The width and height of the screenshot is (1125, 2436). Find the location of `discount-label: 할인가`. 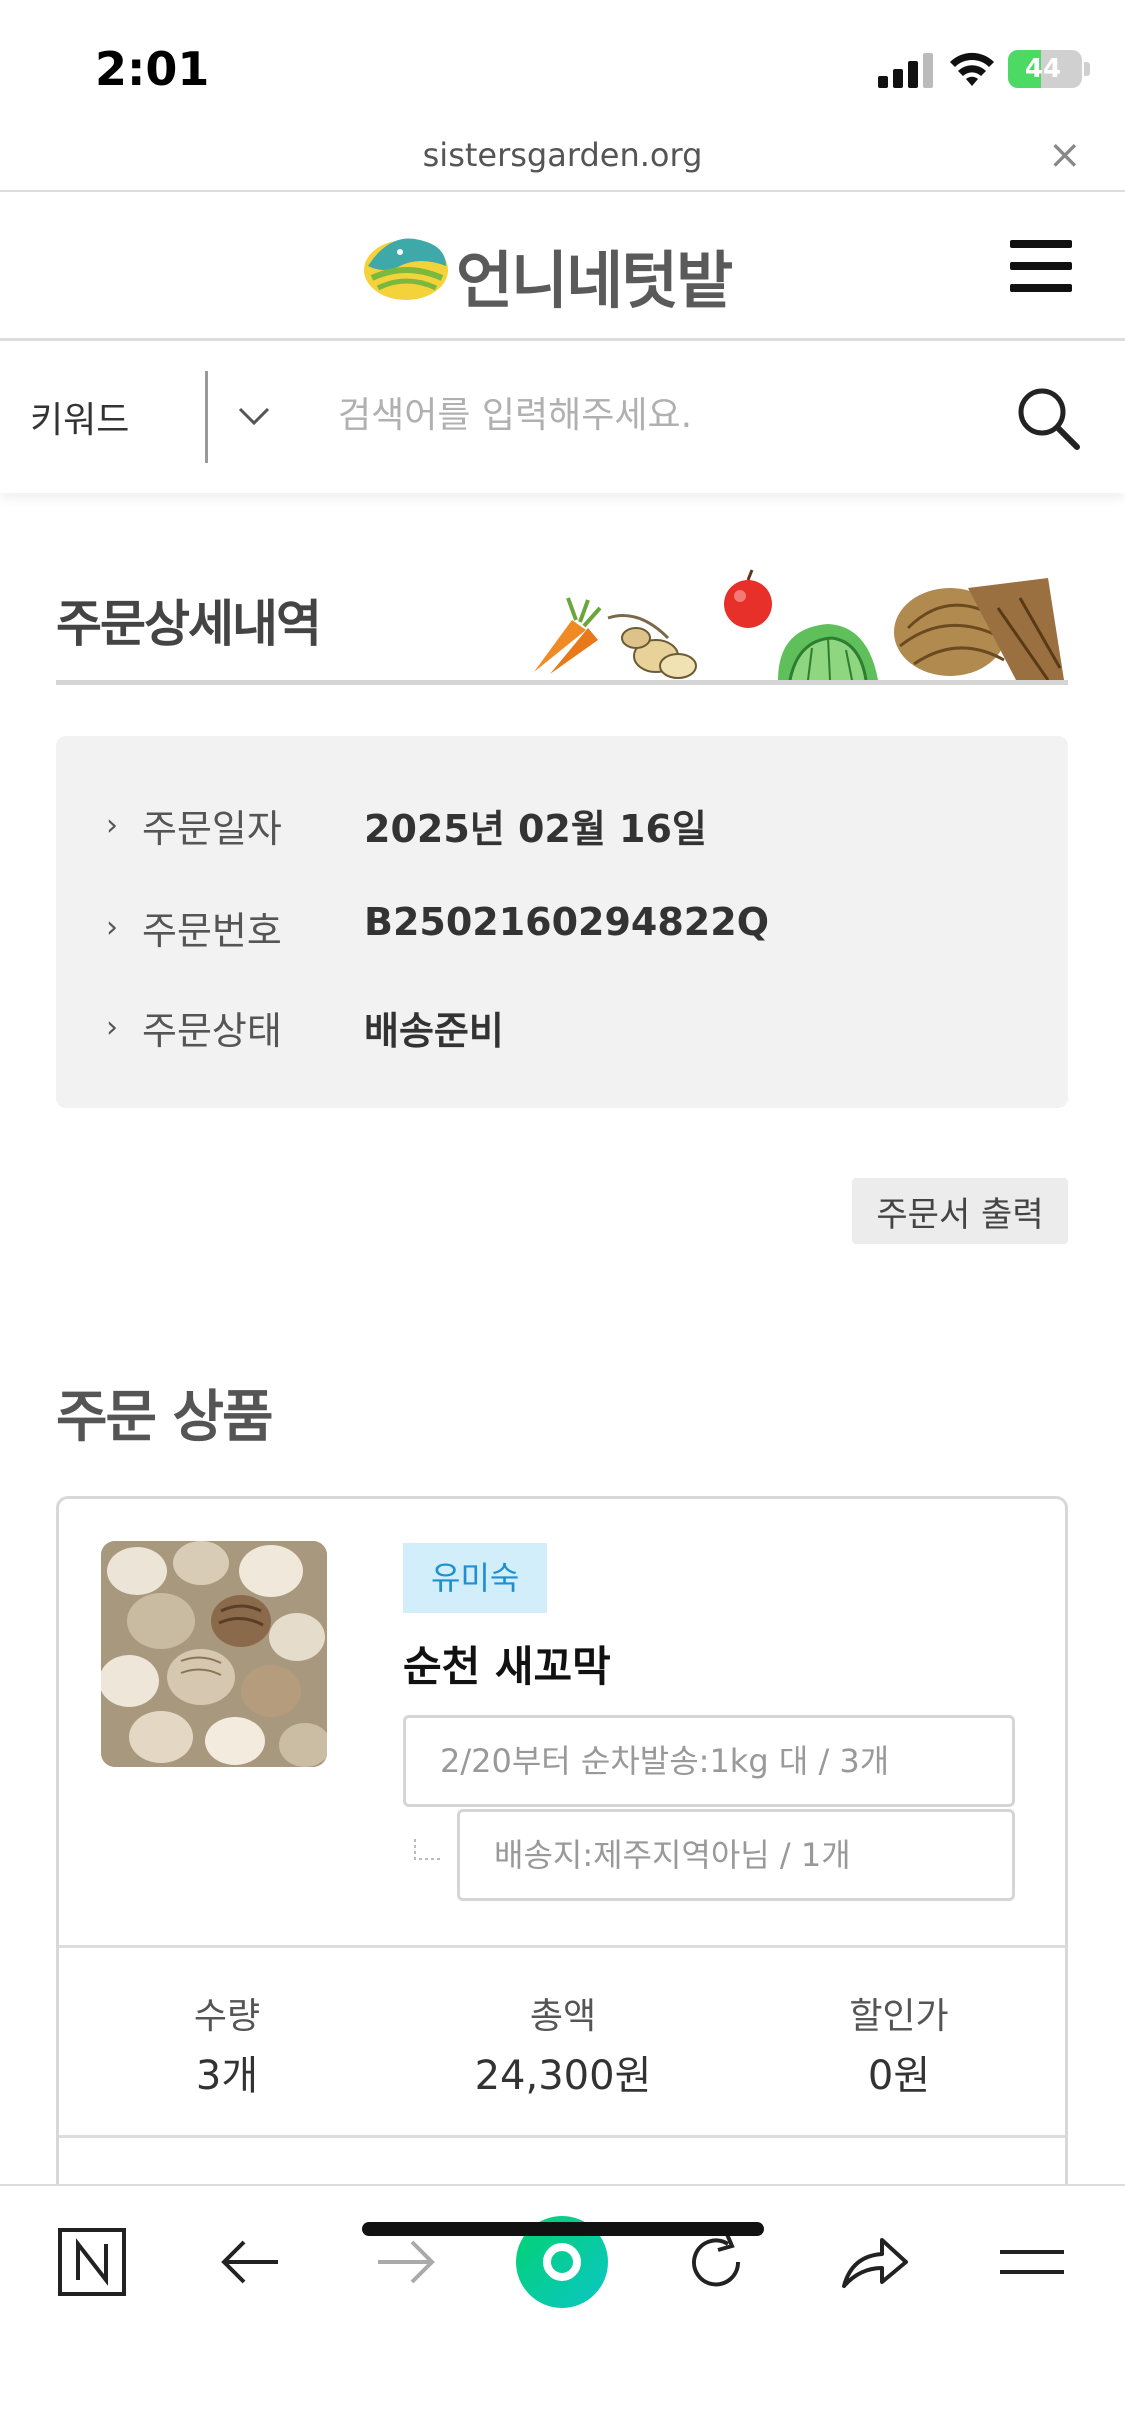

discount-label: 할인가 is located at coordinates (899, 2016).